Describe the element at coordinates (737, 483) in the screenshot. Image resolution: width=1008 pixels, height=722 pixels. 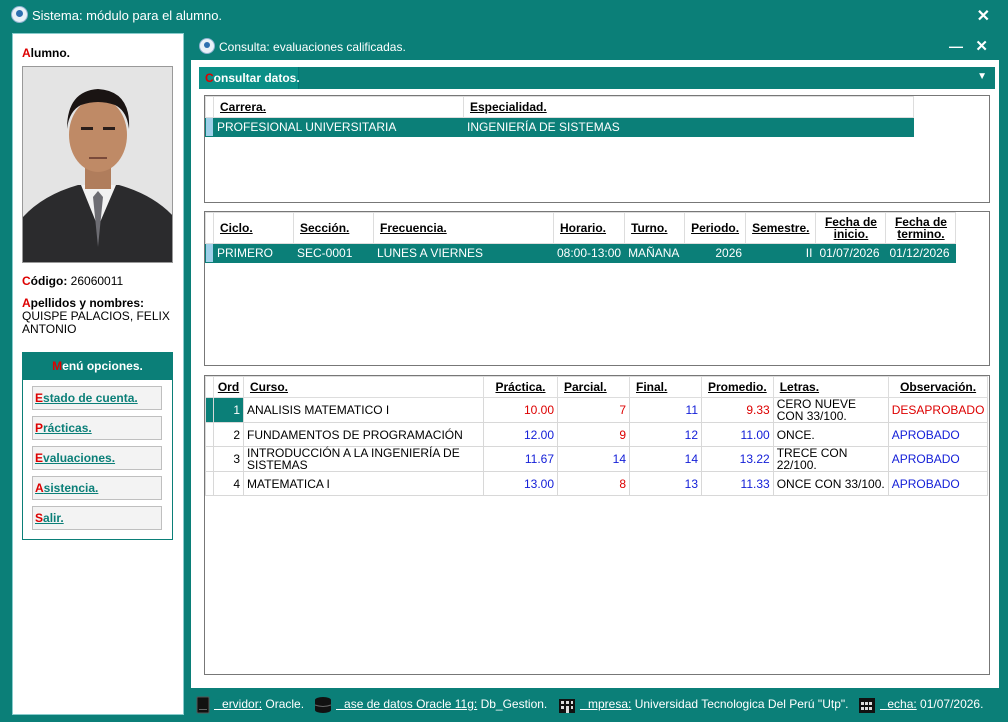
I see `cell-promedio: 11.33` at that location.